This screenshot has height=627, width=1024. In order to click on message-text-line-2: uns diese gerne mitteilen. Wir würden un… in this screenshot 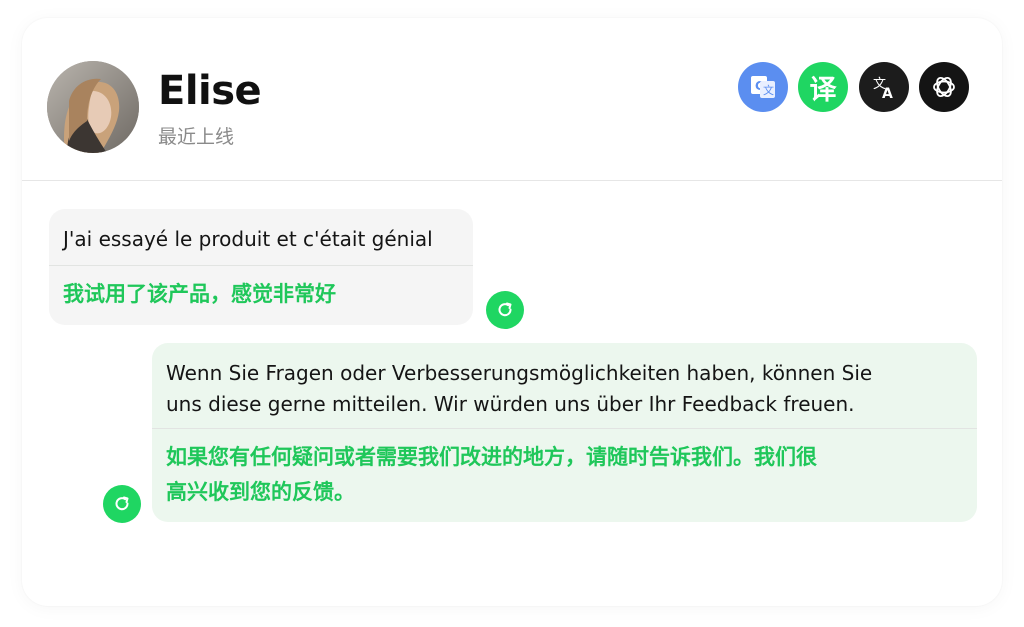, I will do `click(510, 404)`.